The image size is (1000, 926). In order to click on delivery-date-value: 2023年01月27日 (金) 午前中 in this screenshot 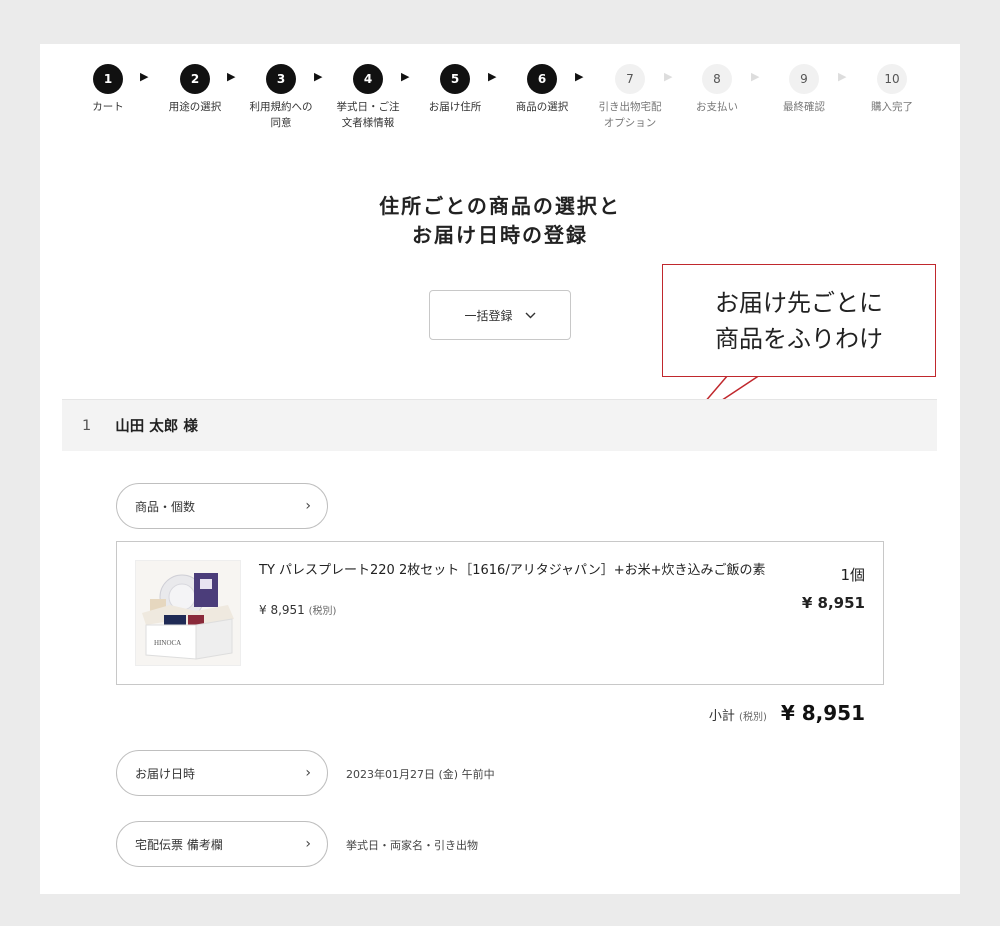, I will do `click(420, 774)`.